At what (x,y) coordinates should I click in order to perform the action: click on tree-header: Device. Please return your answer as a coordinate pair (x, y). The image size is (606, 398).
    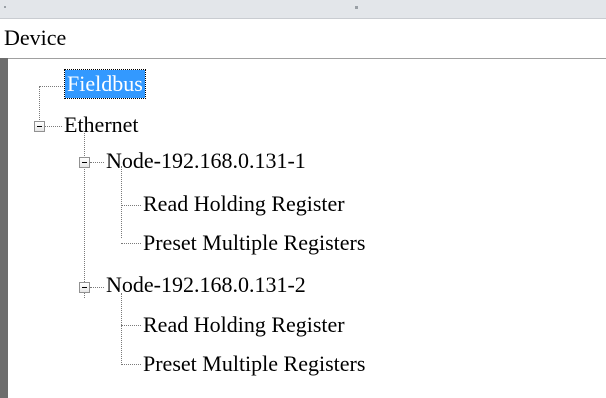
    Looking at the image, I should click on (303, 38).